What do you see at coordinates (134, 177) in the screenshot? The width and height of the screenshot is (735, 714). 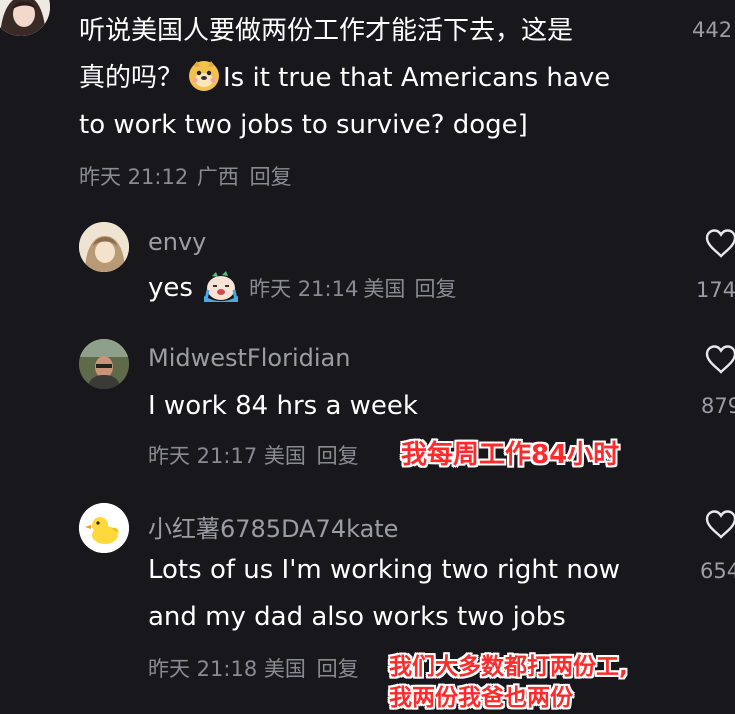 I see `top-comment-time: 昨天 21:12` at bounding box center [134, 177].